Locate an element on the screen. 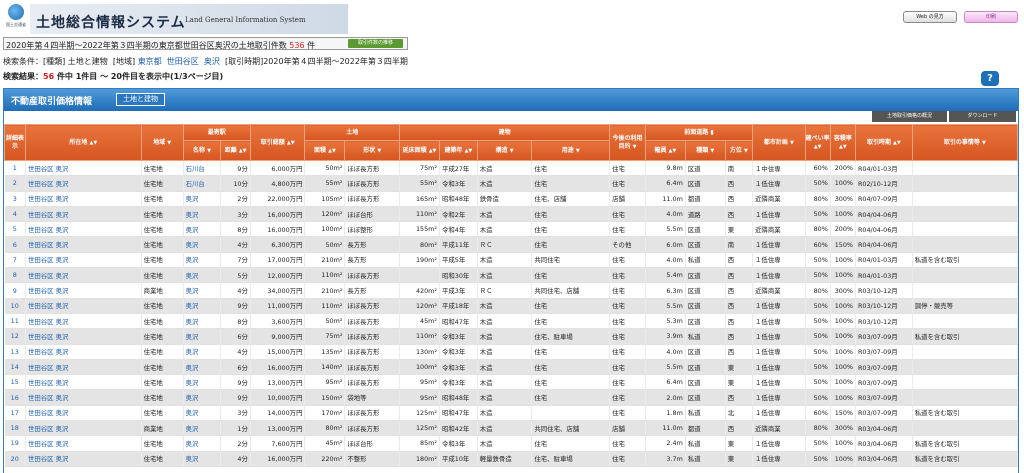 The width and height of the screenshot is (1024, 473). cell-no: 15 is located at coordinates (15, 382).